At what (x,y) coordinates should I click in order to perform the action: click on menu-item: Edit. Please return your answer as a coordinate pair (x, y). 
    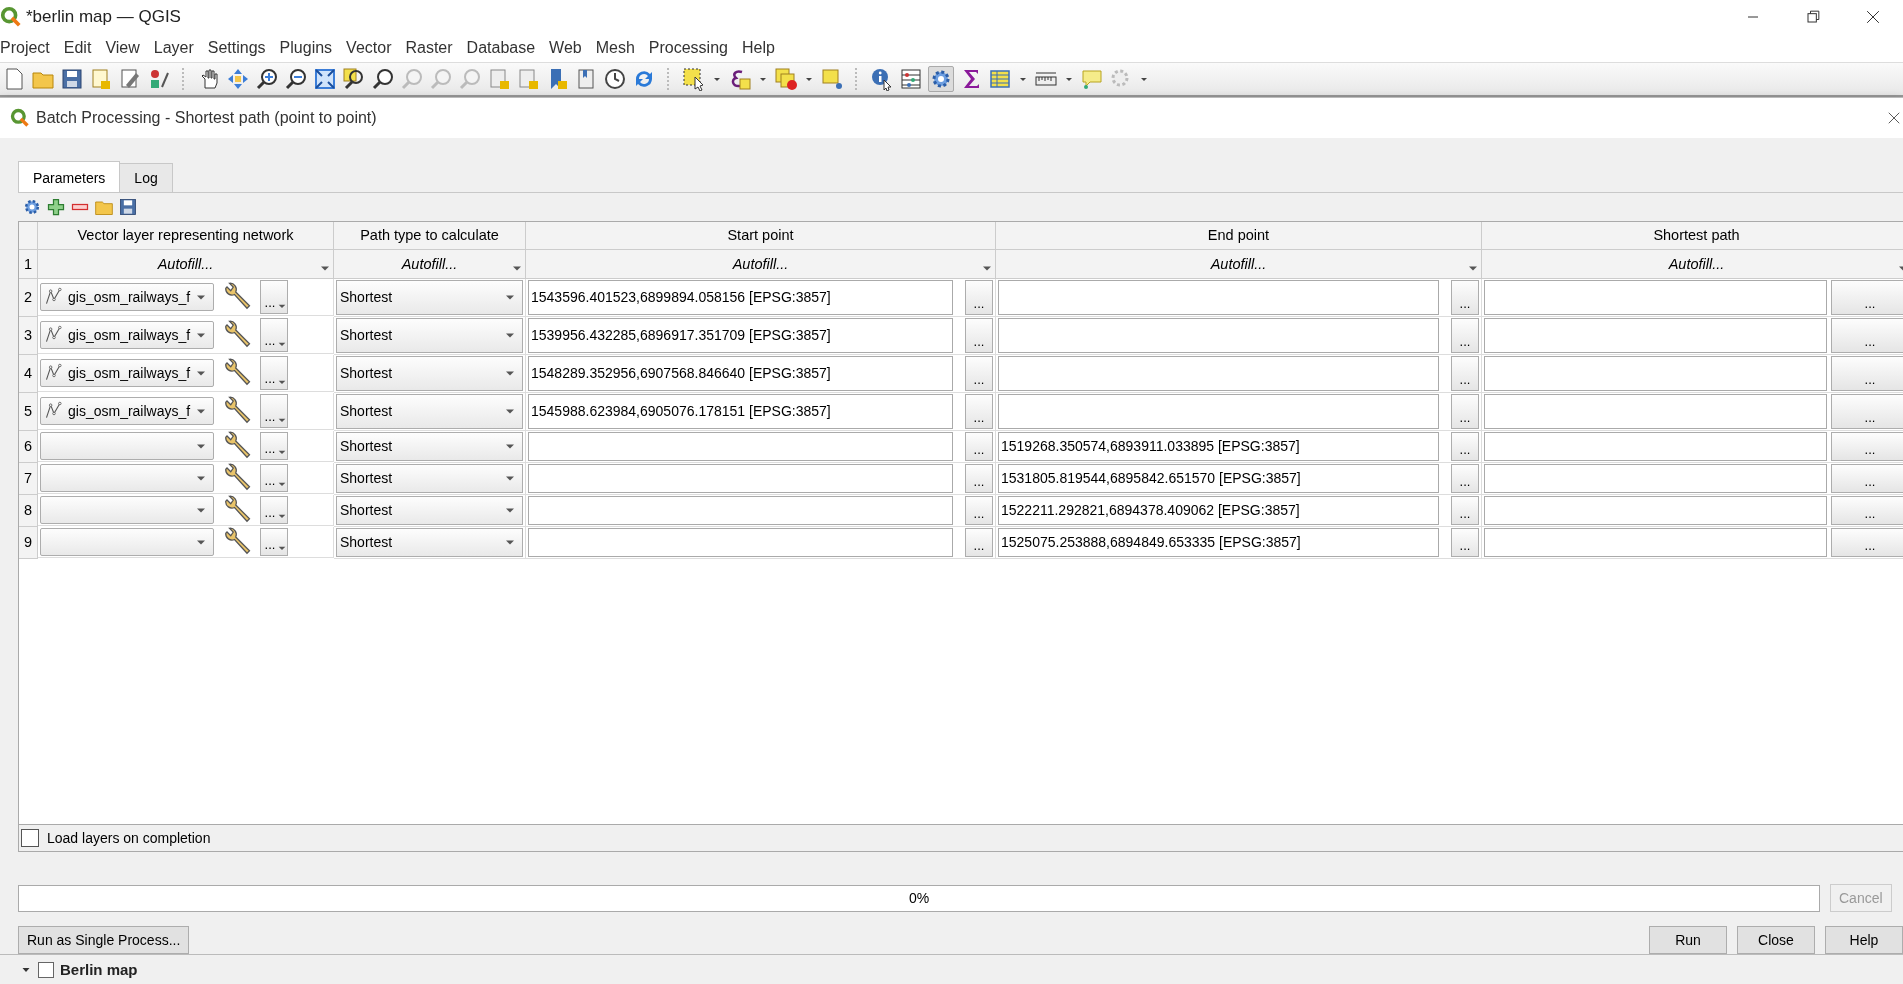
    Looking at the image, I should click on (77, 47).